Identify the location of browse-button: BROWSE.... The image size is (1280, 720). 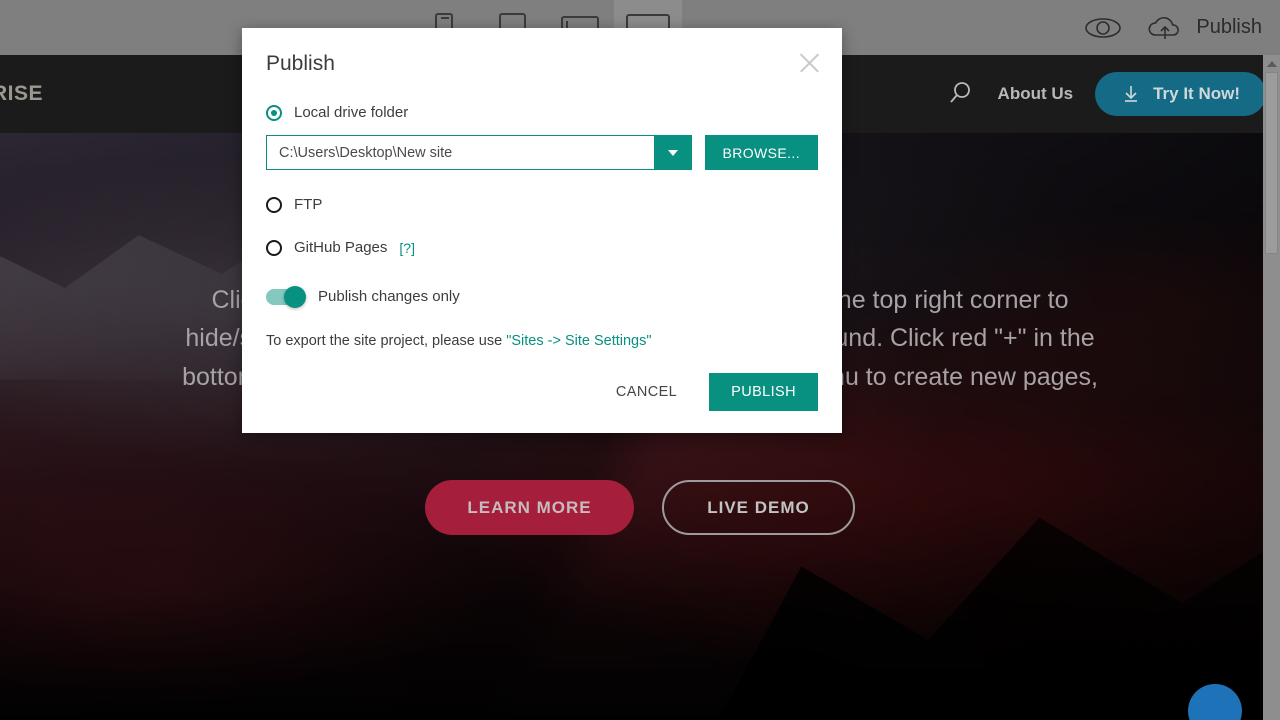
(761, 152).